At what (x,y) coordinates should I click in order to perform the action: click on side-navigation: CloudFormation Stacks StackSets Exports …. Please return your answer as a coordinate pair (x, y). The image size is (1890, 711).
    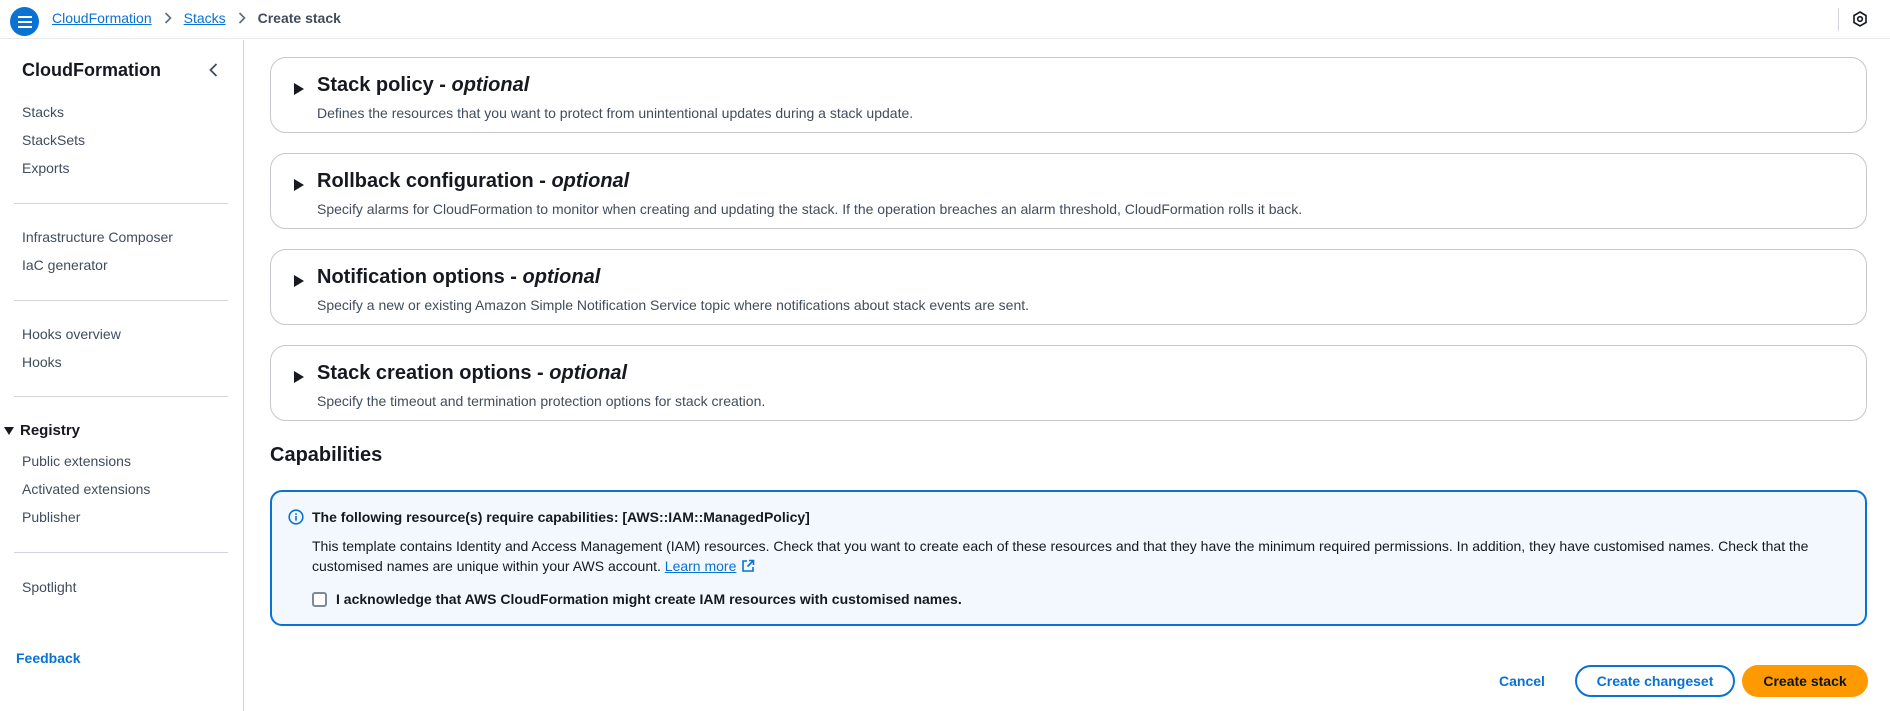
    Looking at the image, I should click on (122, 375).